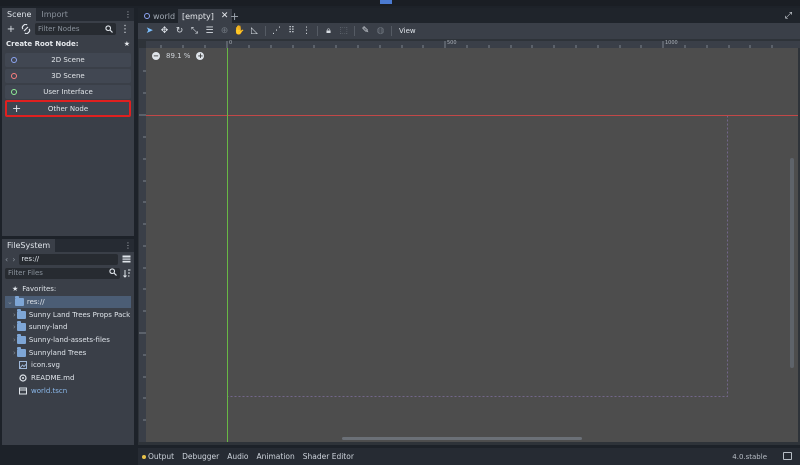 This screenshot has height=465, width=800. I want to click on tab-import: Import, so click(54, 14).